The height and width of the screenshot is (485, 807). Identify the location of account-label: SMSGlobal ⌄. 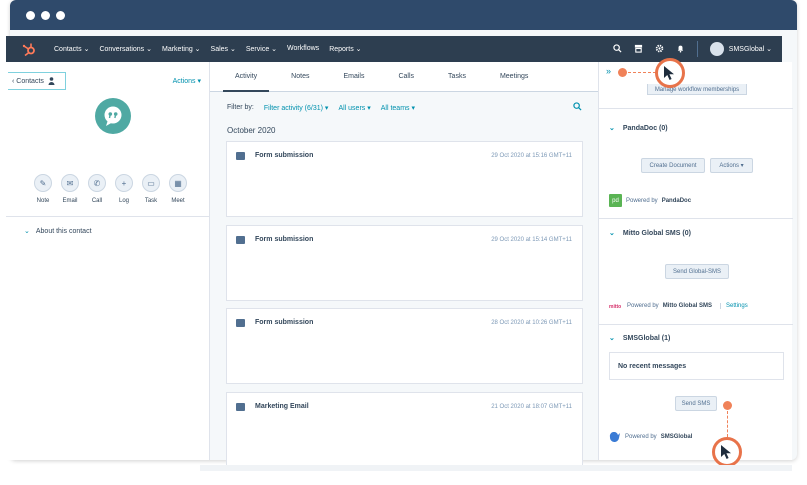
(750, 49).